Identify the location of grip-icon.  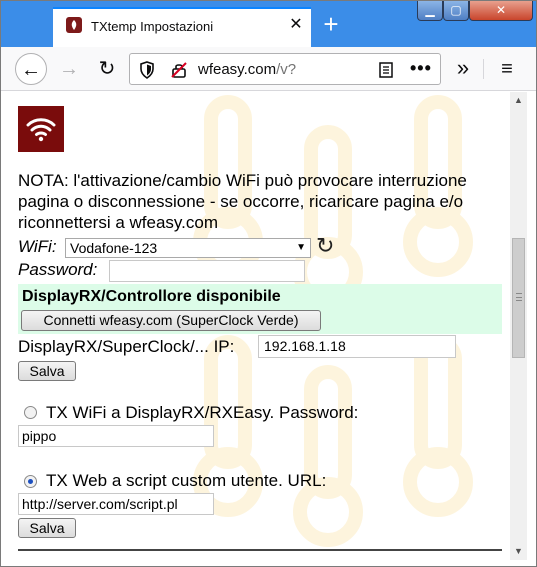
(519, 297).